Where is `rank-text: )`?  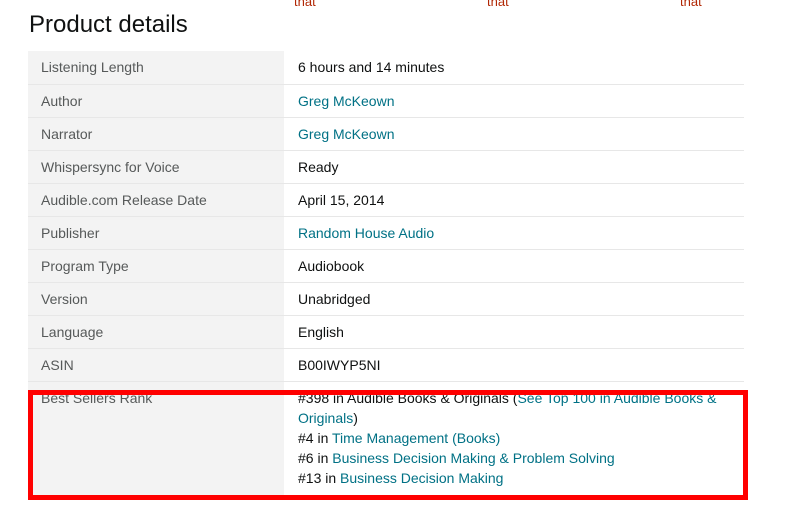 rank-text: ) is located at coordinates (355, 417).